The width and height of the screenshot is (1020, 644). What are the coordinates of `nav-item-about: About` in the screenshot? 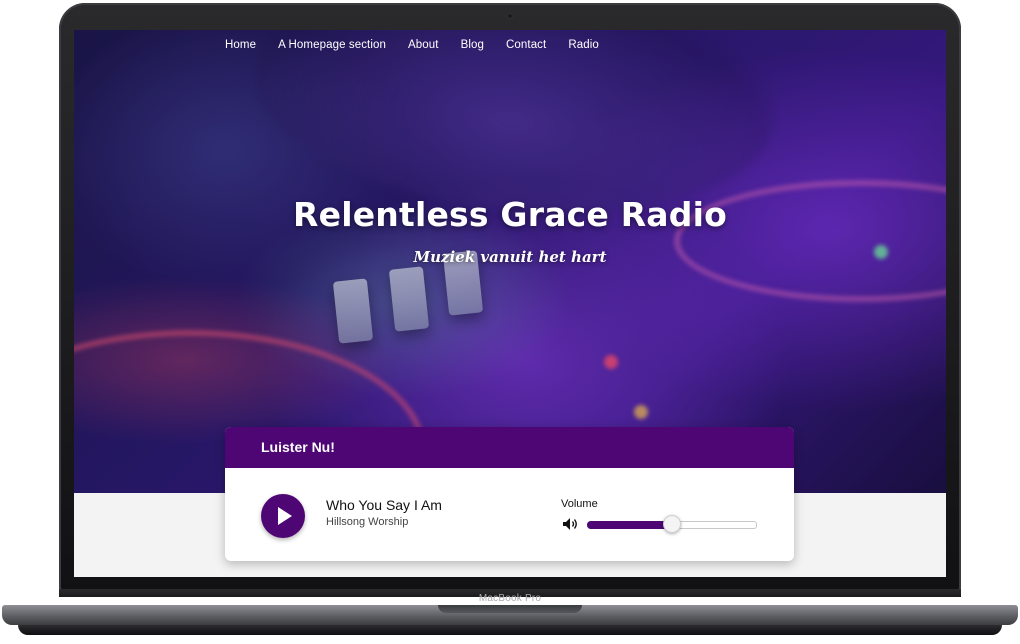 It's located at (423, 45).